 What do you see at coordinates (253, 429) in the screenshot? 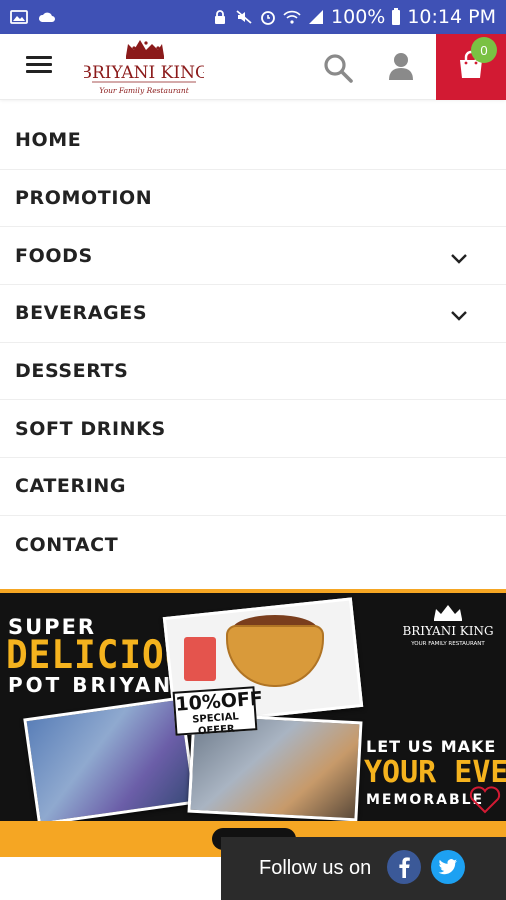
I see `menu-item-soft-drinks: SOFT DRINKS` at bounding box center [253, 429].